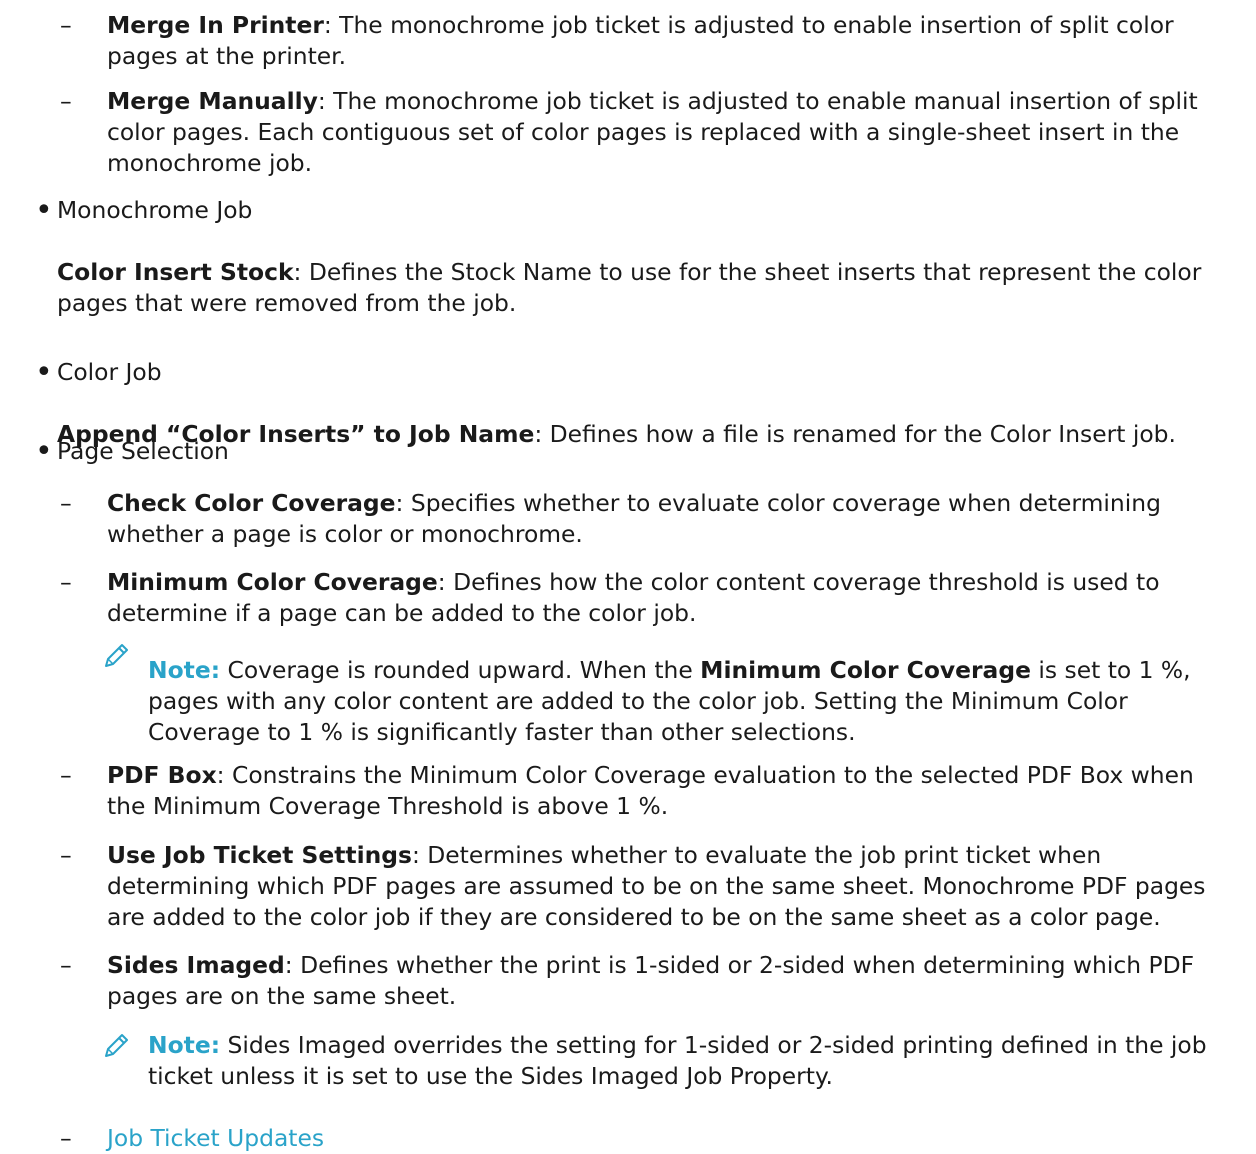 The width and height of the screenshot is (1256, 1154). What do you see at coordinates (175, 272) in the screenshot?
I see `term: Color Insert Stock` at bounding box center [175, 272].